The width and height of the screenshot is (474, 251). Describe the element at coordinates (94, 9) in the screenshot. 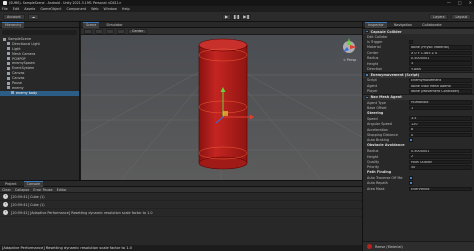

I see `menu-web: Web` at that location.